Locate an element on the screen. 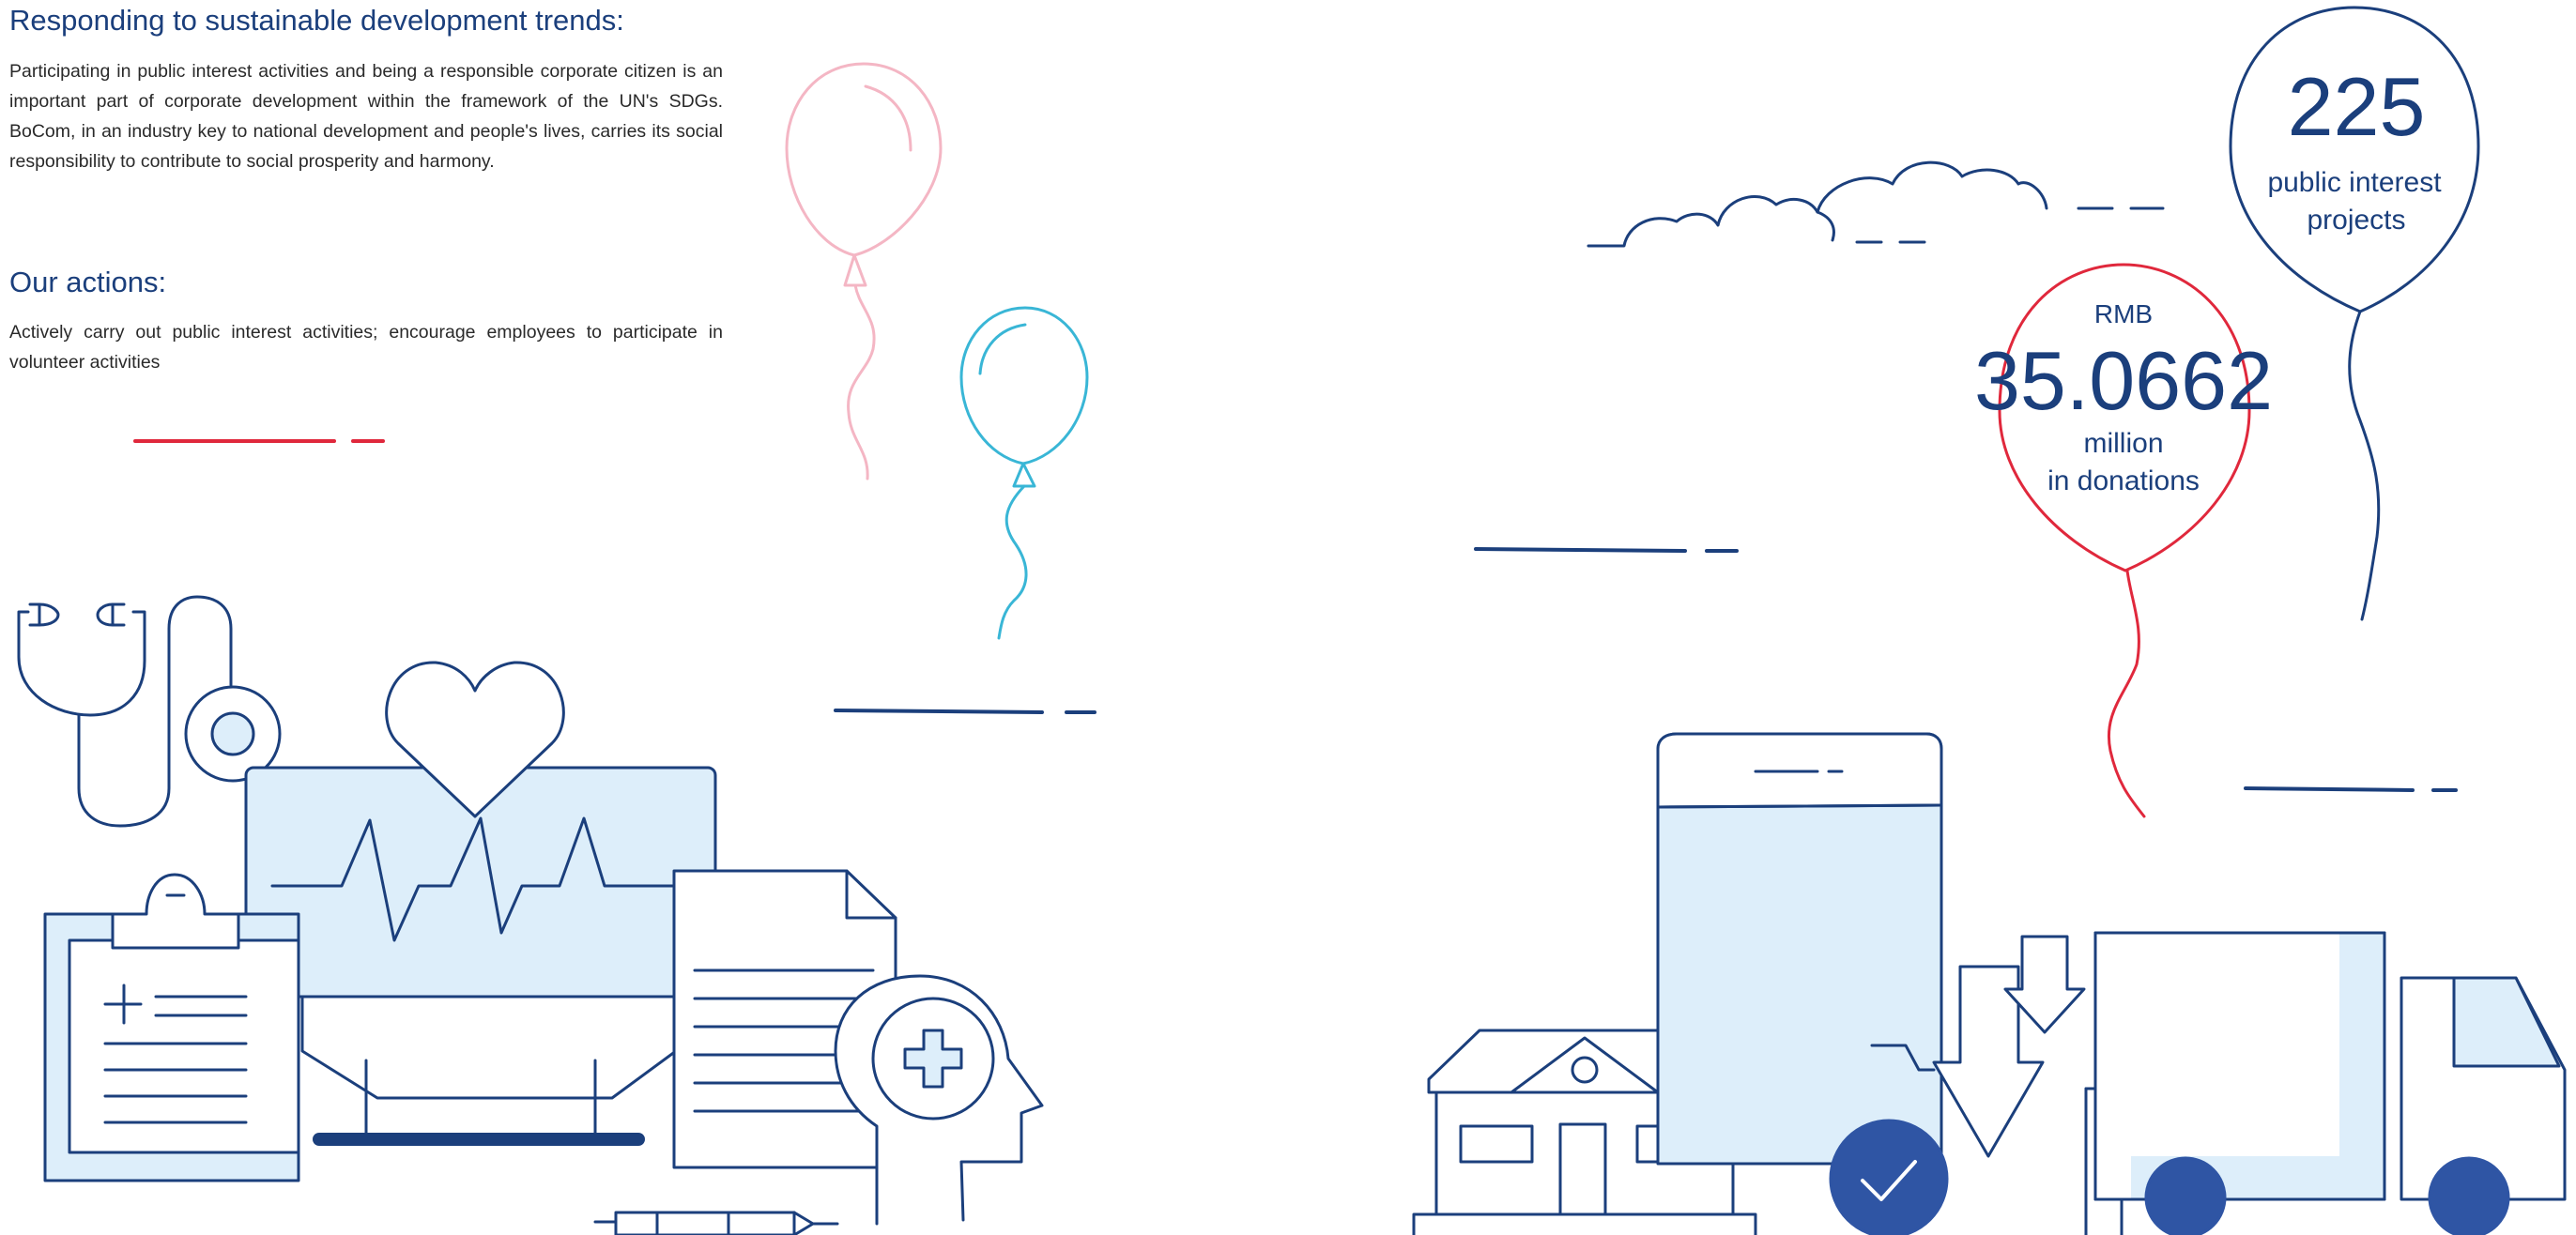  checkmark-icon is located at coordinates (1889, 1177).